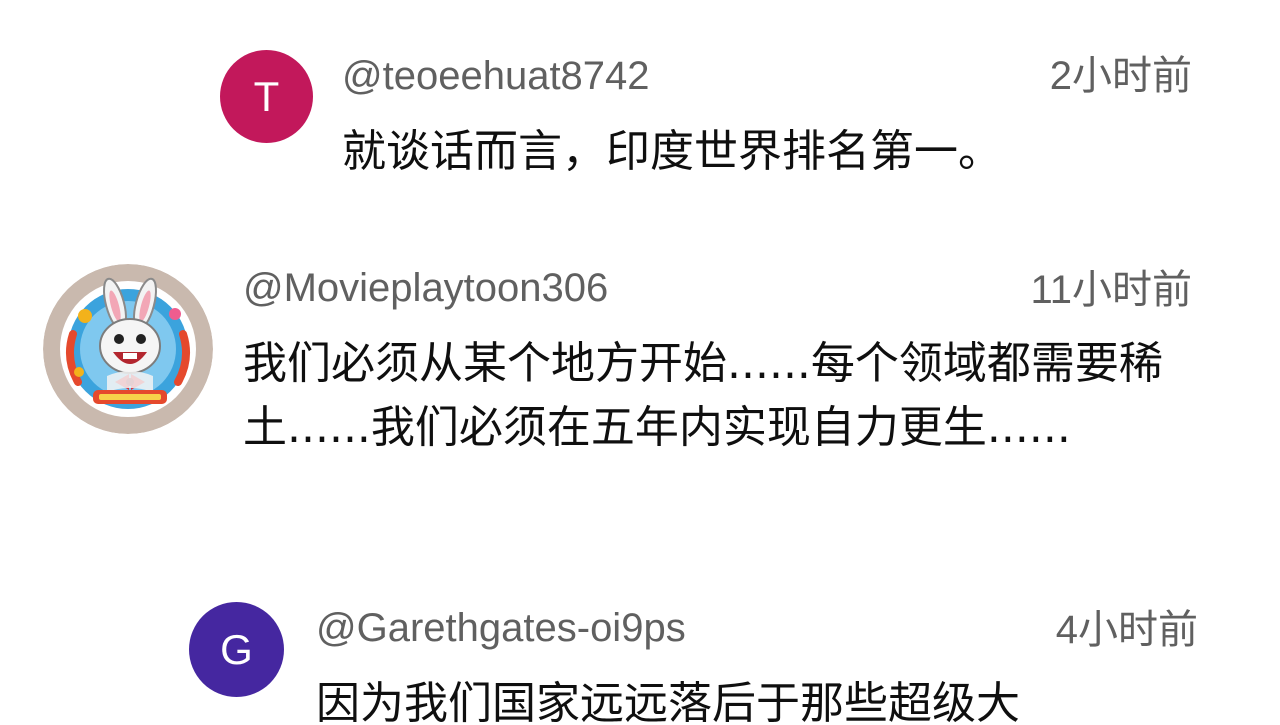 The image size is (1280, 725). I want to click on cartoon-bunny-avatar-icon, so click(128, 349).